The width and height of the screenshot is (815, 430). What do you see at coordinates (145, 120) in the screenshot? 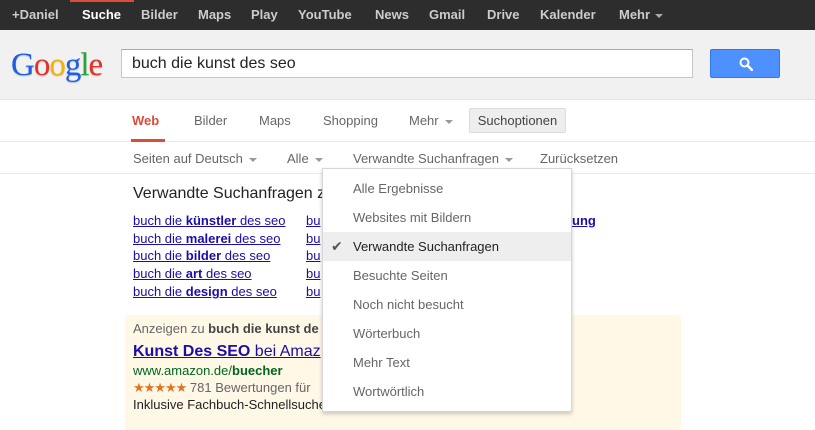
I see `tab-web: Web` at bounding box center [145, 120].